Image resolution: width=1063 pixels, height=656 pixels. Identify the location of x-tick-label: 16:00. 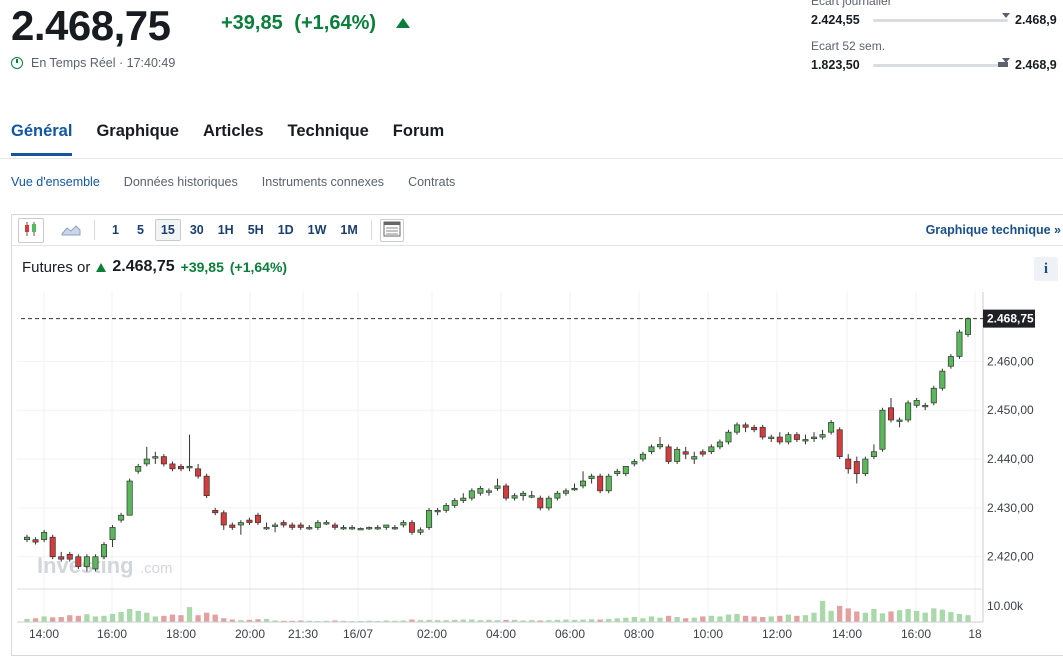
(112, 634).